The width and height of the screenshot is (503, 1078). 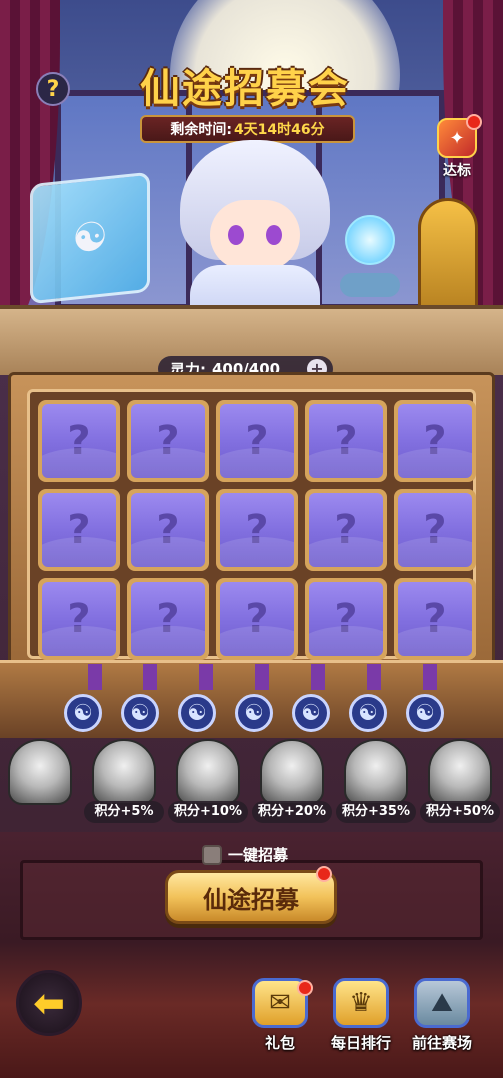 I want to click on hero-card: 积分+35%, so click(x=376, y=785).